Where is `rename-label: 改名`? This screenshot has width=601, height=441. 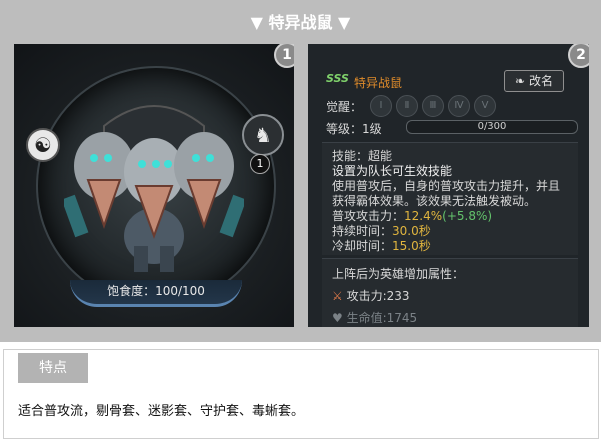 rename-label: 改名 is located at coordinates (540, 81).